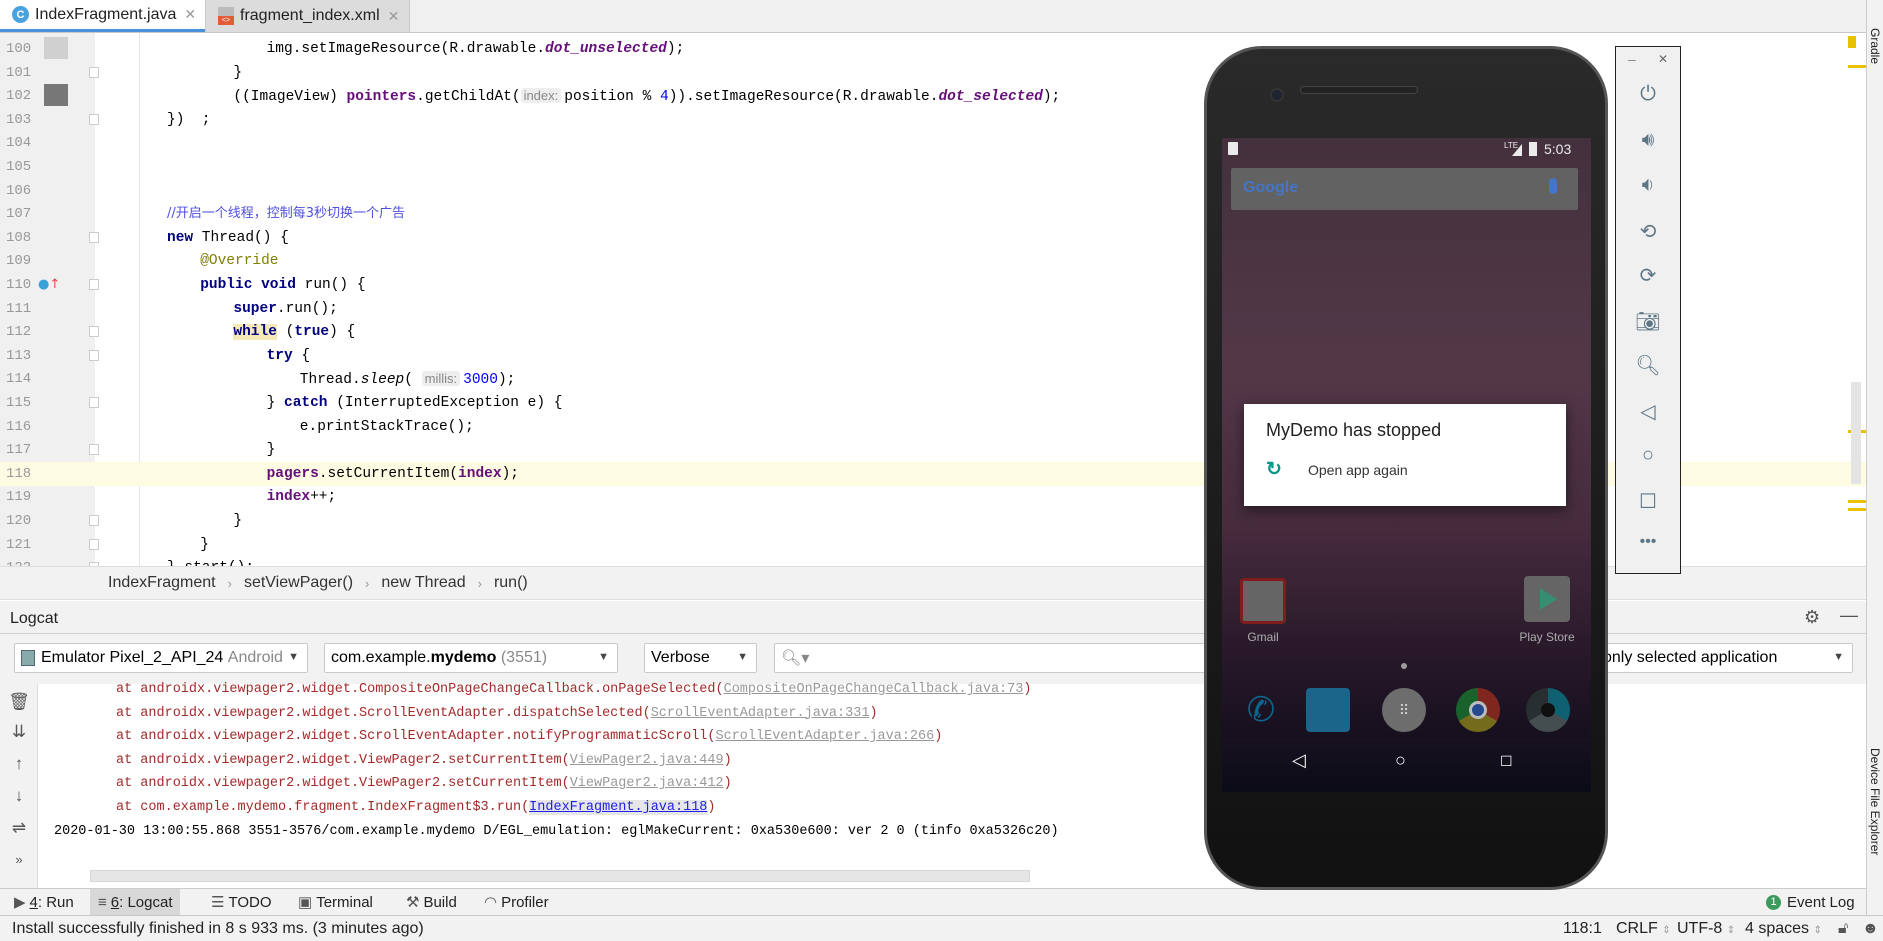 This screenshot has width=1883, height=941. Describe the element at coordinates (1648, 365) in the screenshot. I see `zoom-icon: 🔍︎` at that location.